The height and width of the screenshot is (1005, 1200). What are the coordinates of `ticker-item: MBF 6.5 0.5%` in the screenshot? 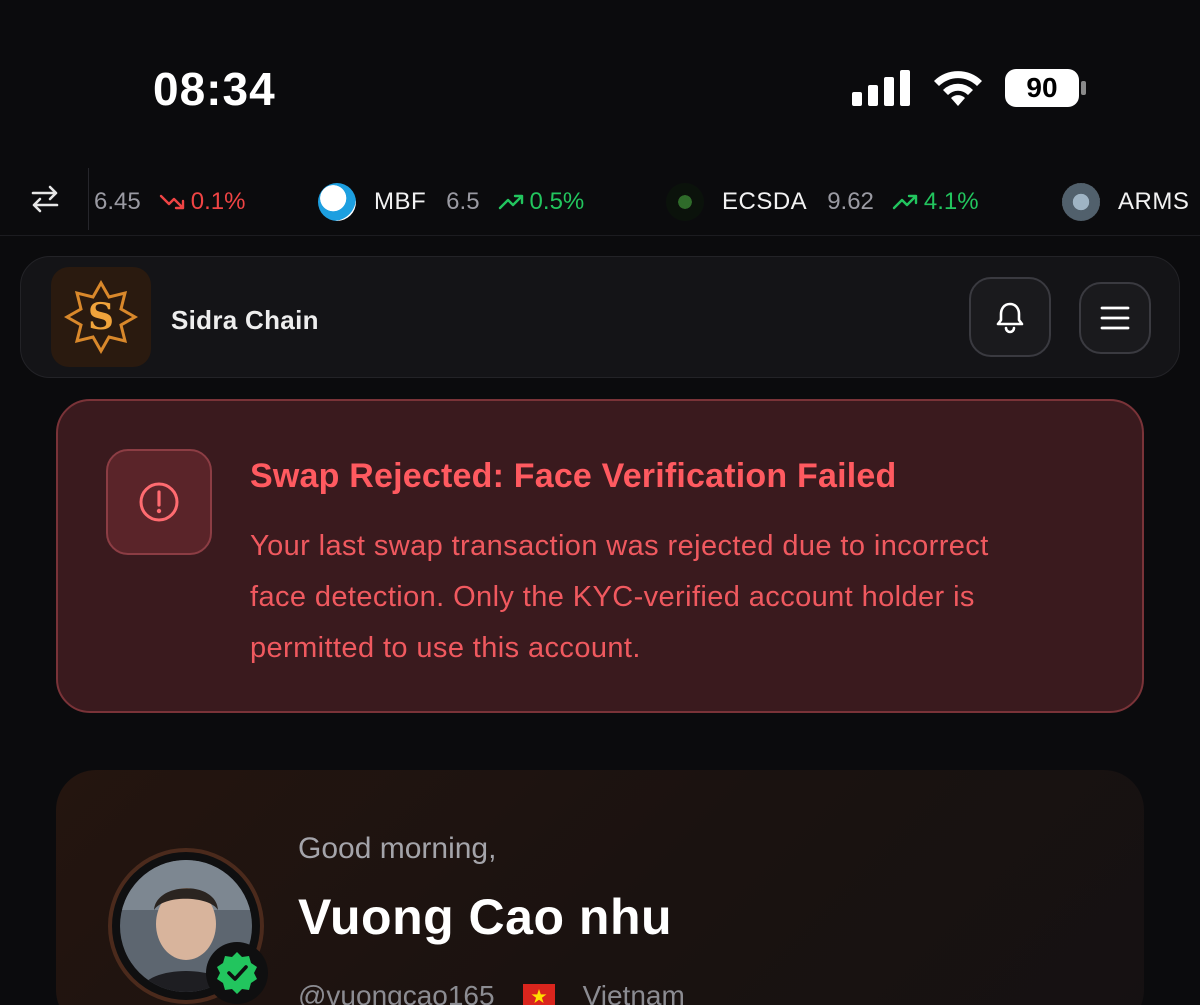 It's located at (451, 202).